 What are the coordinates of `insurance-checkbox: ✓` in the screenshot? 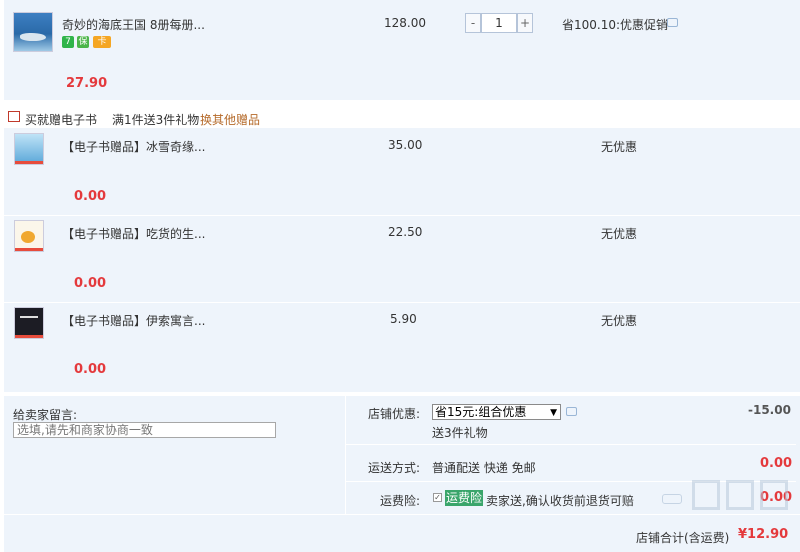 It's located at (437, 497).